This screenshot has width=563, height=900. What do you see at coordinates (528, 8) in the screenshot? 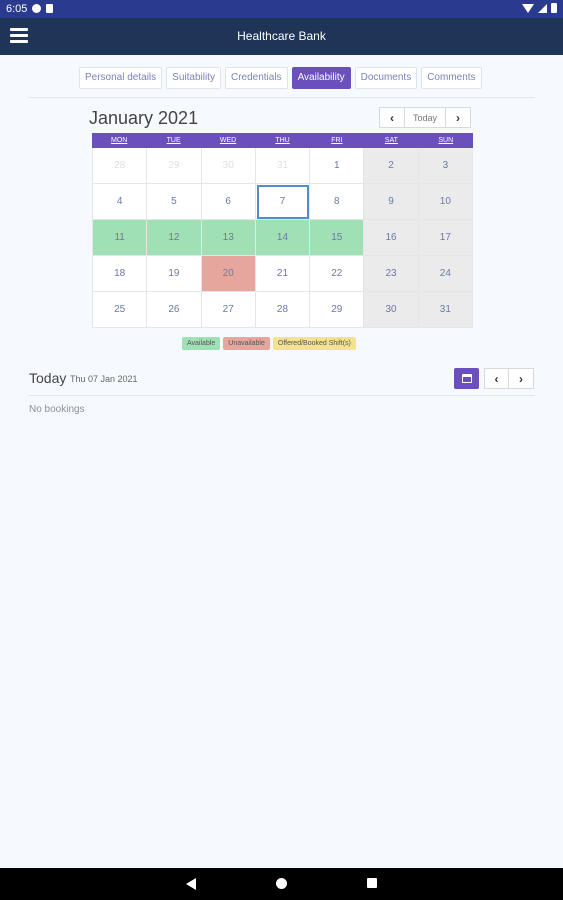
I see `wifi-icon` at bounding box center [528, 8].